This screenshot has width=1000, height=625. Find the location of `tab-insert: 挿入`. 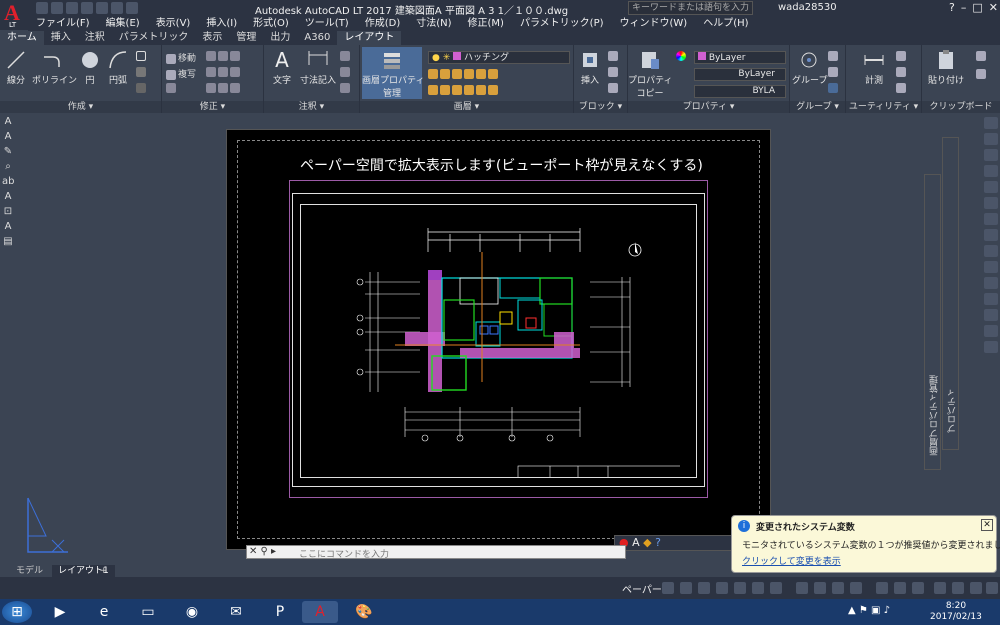

tab-insert: 挿入 is located at coordinates (61, 38).